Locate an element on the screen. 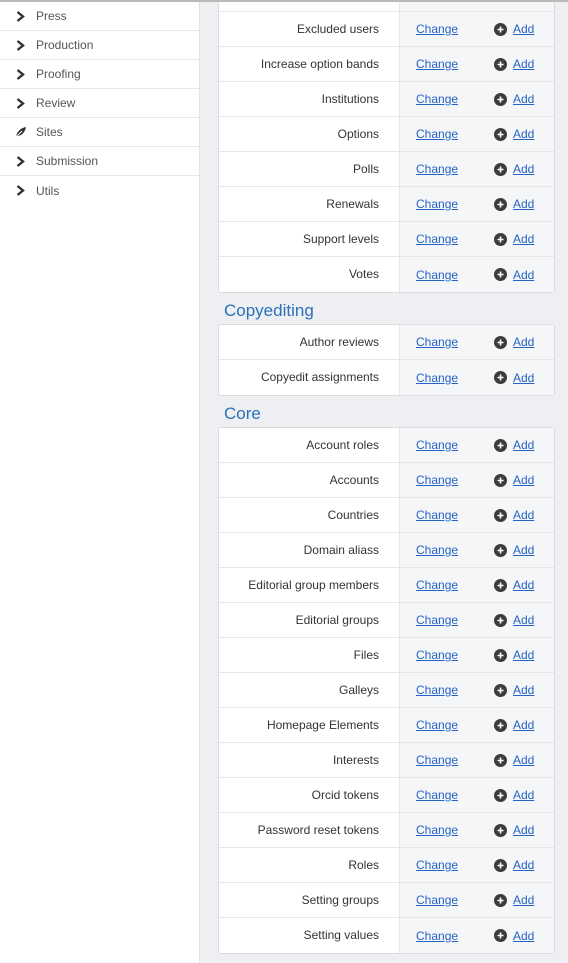  table-row: Orcid tokens Change Add is located at coordinates (386, 795).